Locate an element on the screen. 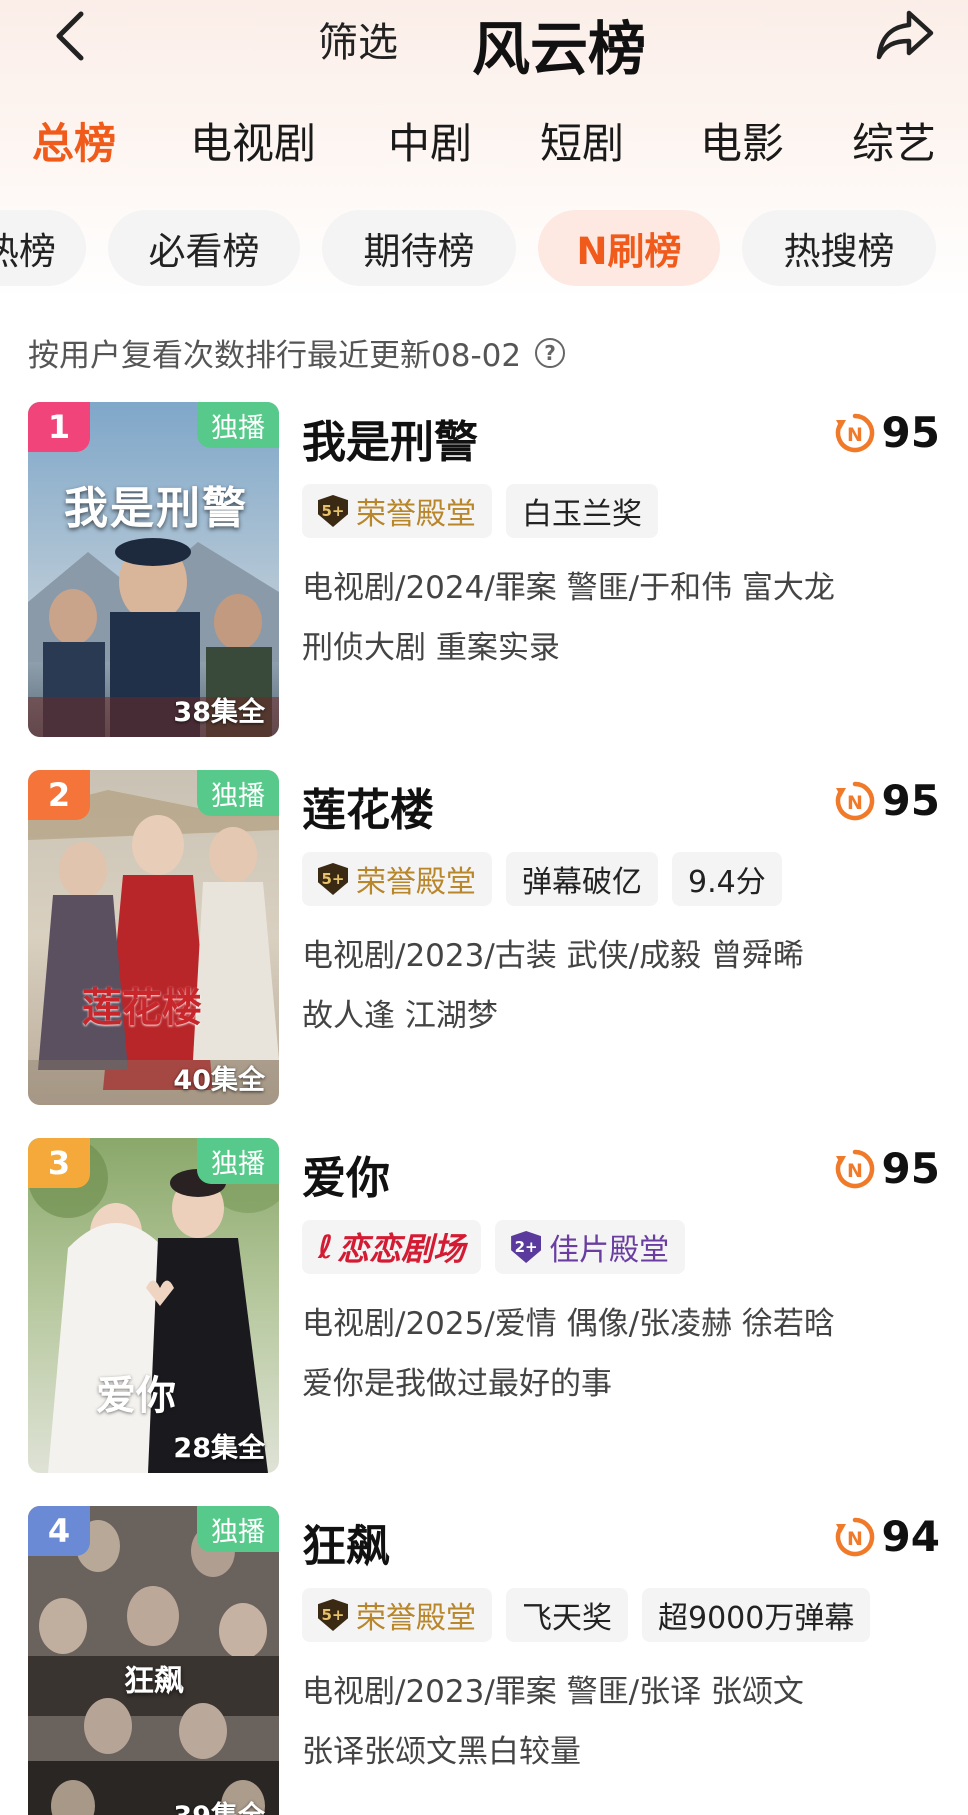 The image size is (968, 1815). item-title: 爱你 is located at coordinates (346, 1178).